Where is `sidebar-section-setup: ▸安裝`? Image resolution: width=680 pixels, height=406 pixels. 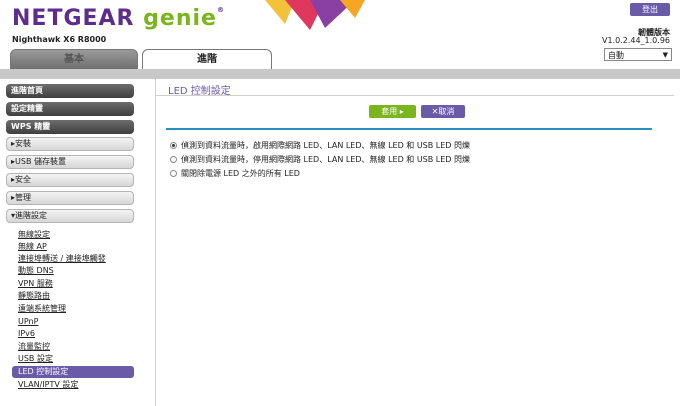
sidebar-section-setup: ▸安裝 is located at coordinates (70, 144).